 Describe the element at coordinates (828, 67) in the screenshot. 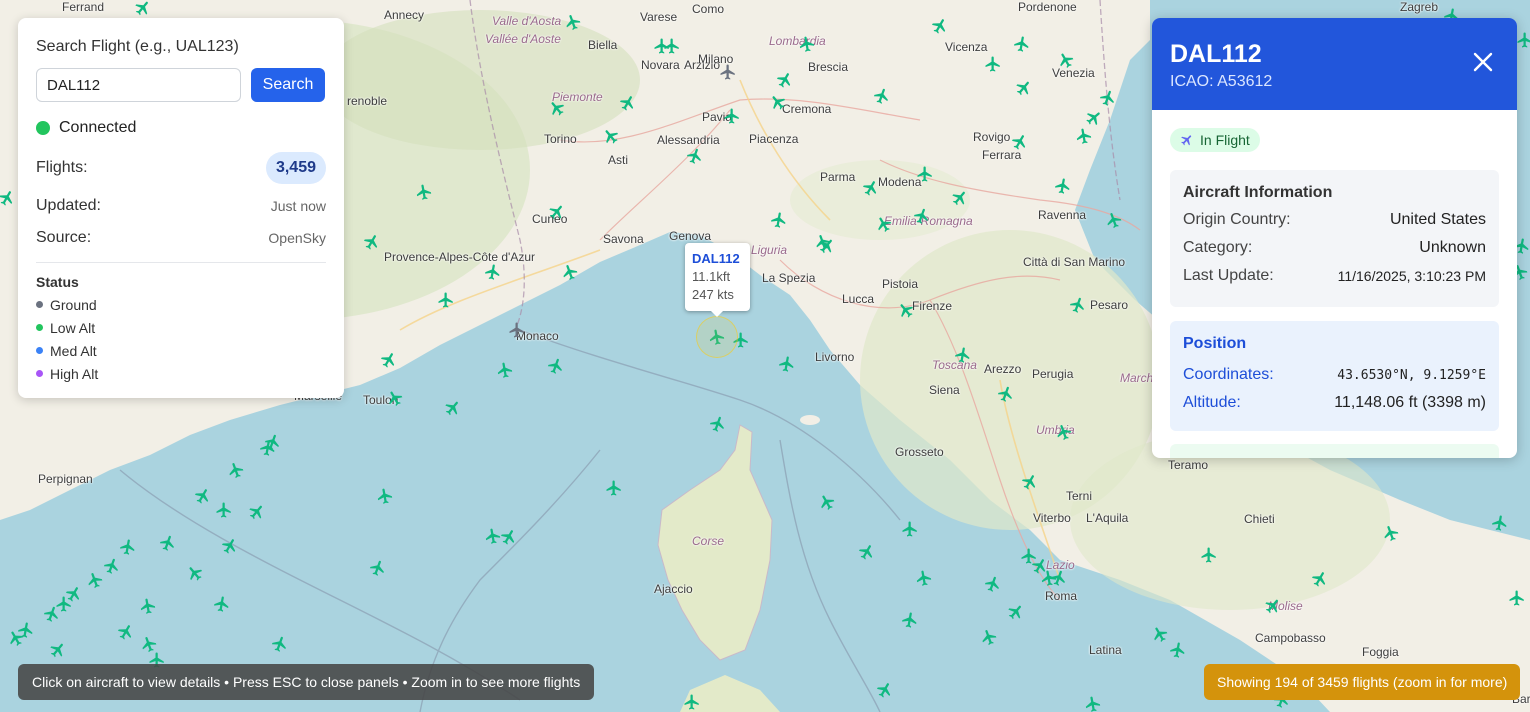

I see `place-label: Brescia` at that location.